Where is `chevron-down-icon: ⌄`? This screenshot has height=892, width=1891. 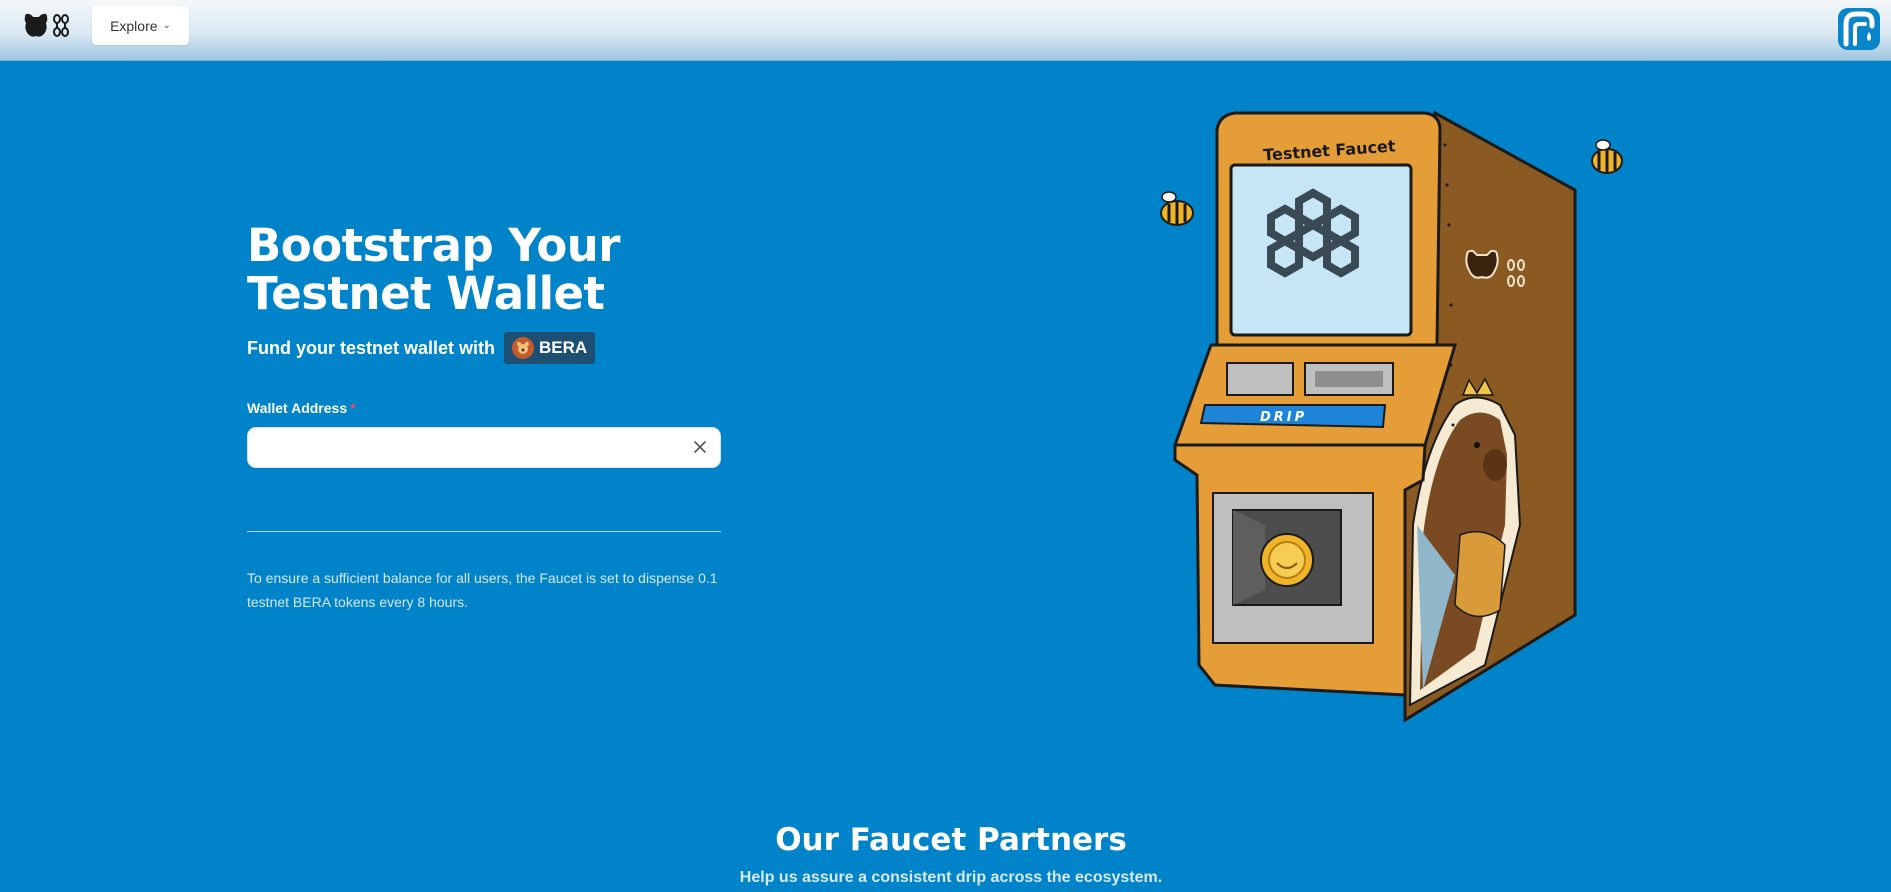 chevron-down-icon: ⌄ is located at coordinates (166, 25).